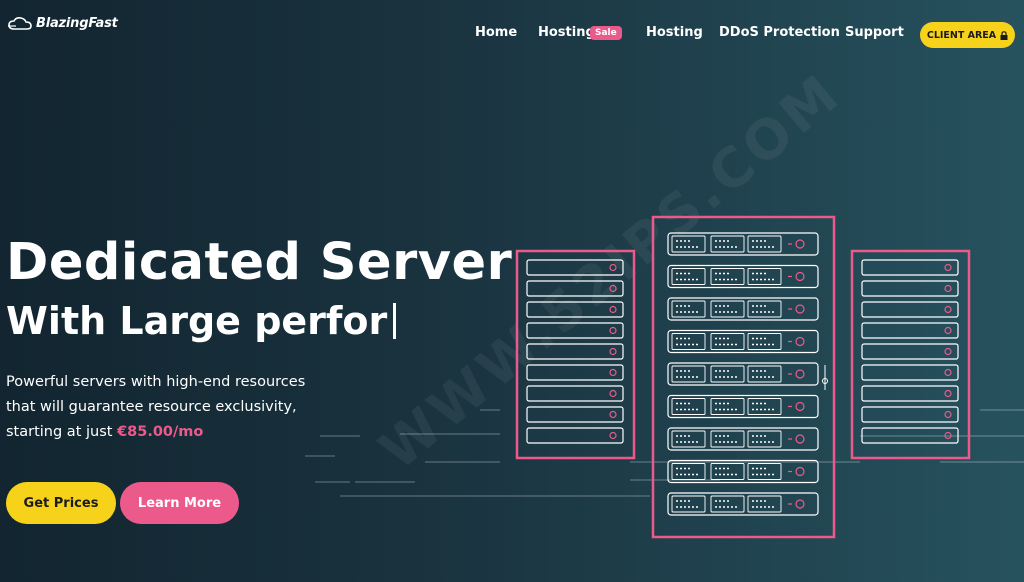  Describe the element at coordinates (606, 33) in the screenshot. I see `sale-badge: Sale` at that location.